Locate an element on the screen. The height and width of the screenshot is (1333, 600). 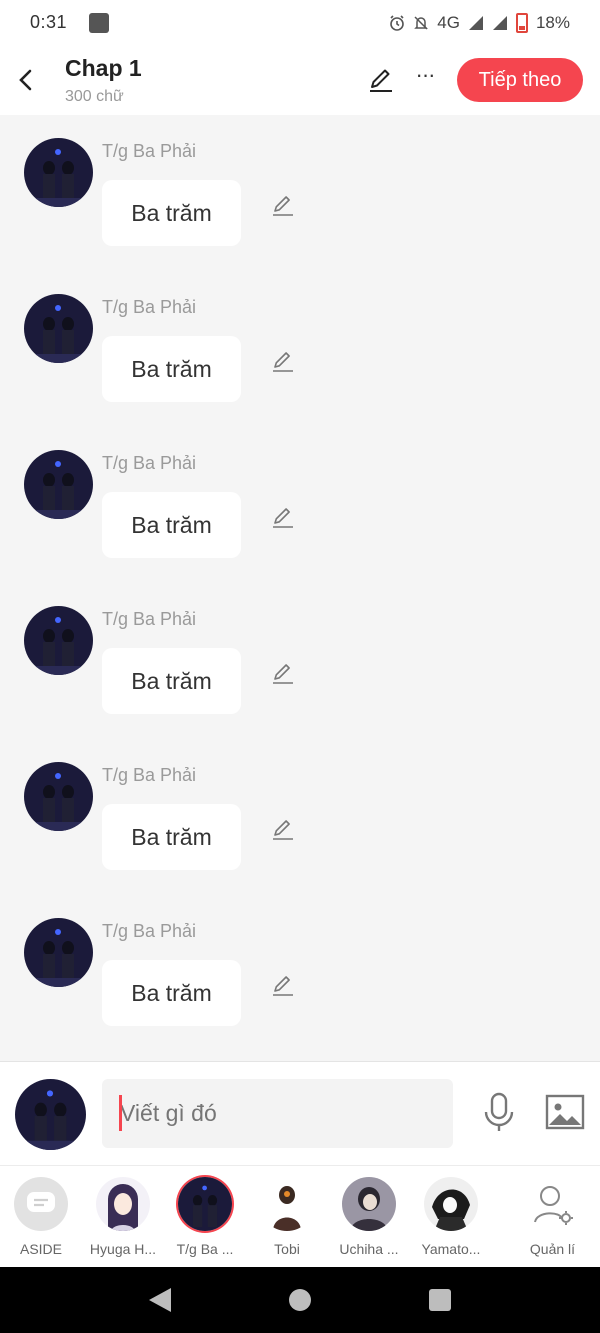
edit-chapter-button is located at coordinates (381, 80).